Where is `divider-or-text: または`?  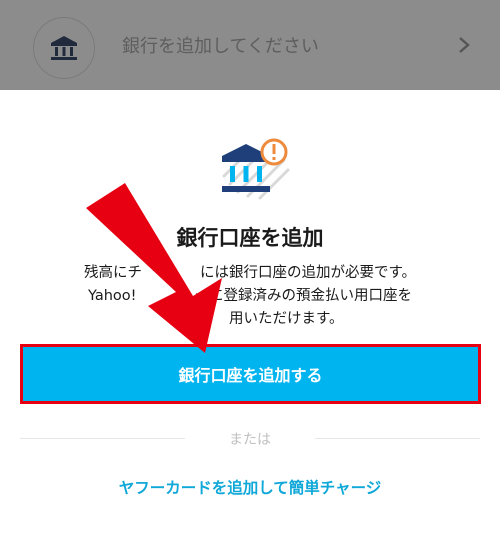 divider-or-text: または is located at coordinates (250, 440).